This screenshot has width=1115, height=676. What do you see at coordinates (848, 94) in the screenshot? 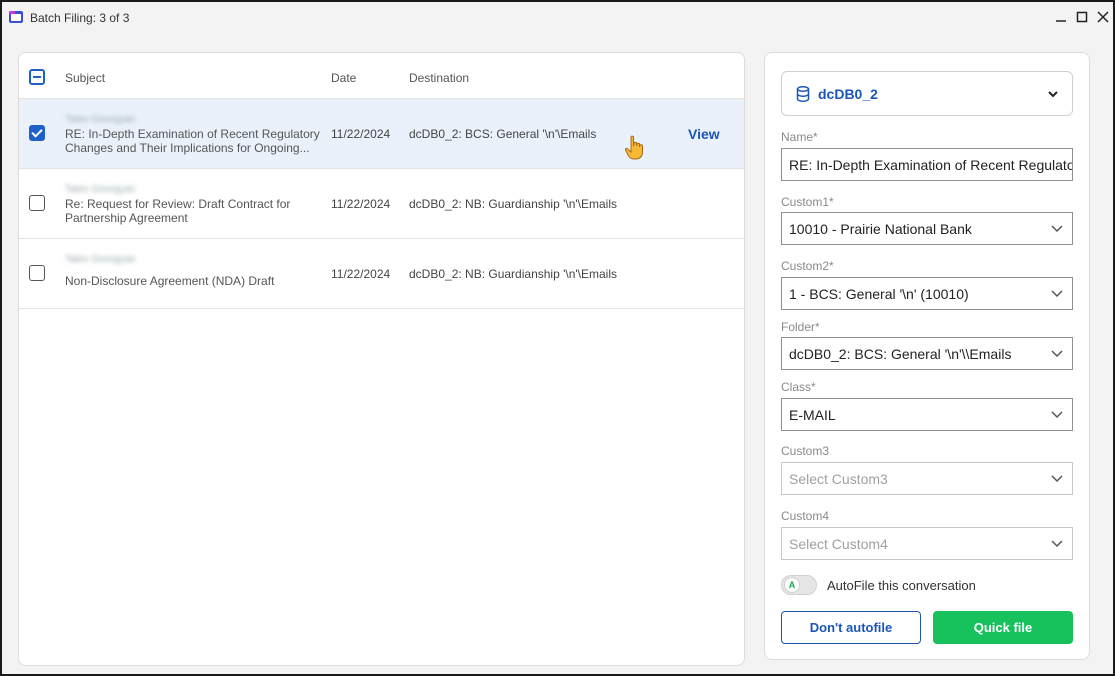
I see `database-name: dcDB0_2` at bounding box center [848, 94].